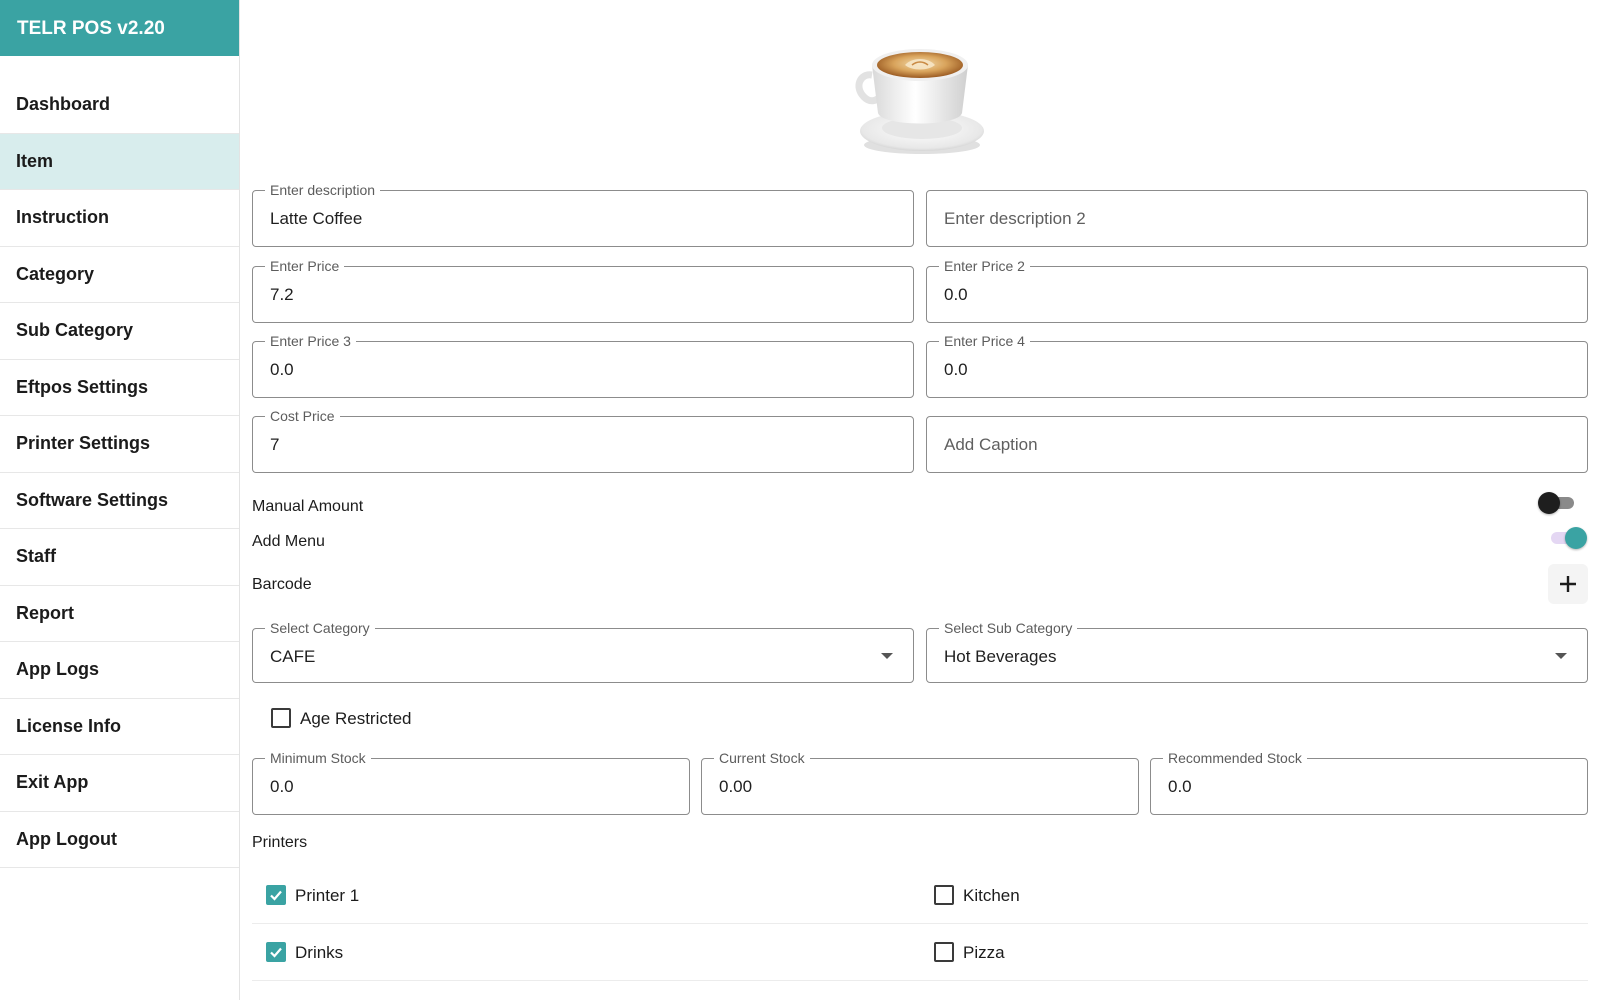 The width and height of the screenshot is (1600, 1000). Describe the element at coordinates (281, 718) in the screenshot. I see `age-restricted-checkbox` at that location.